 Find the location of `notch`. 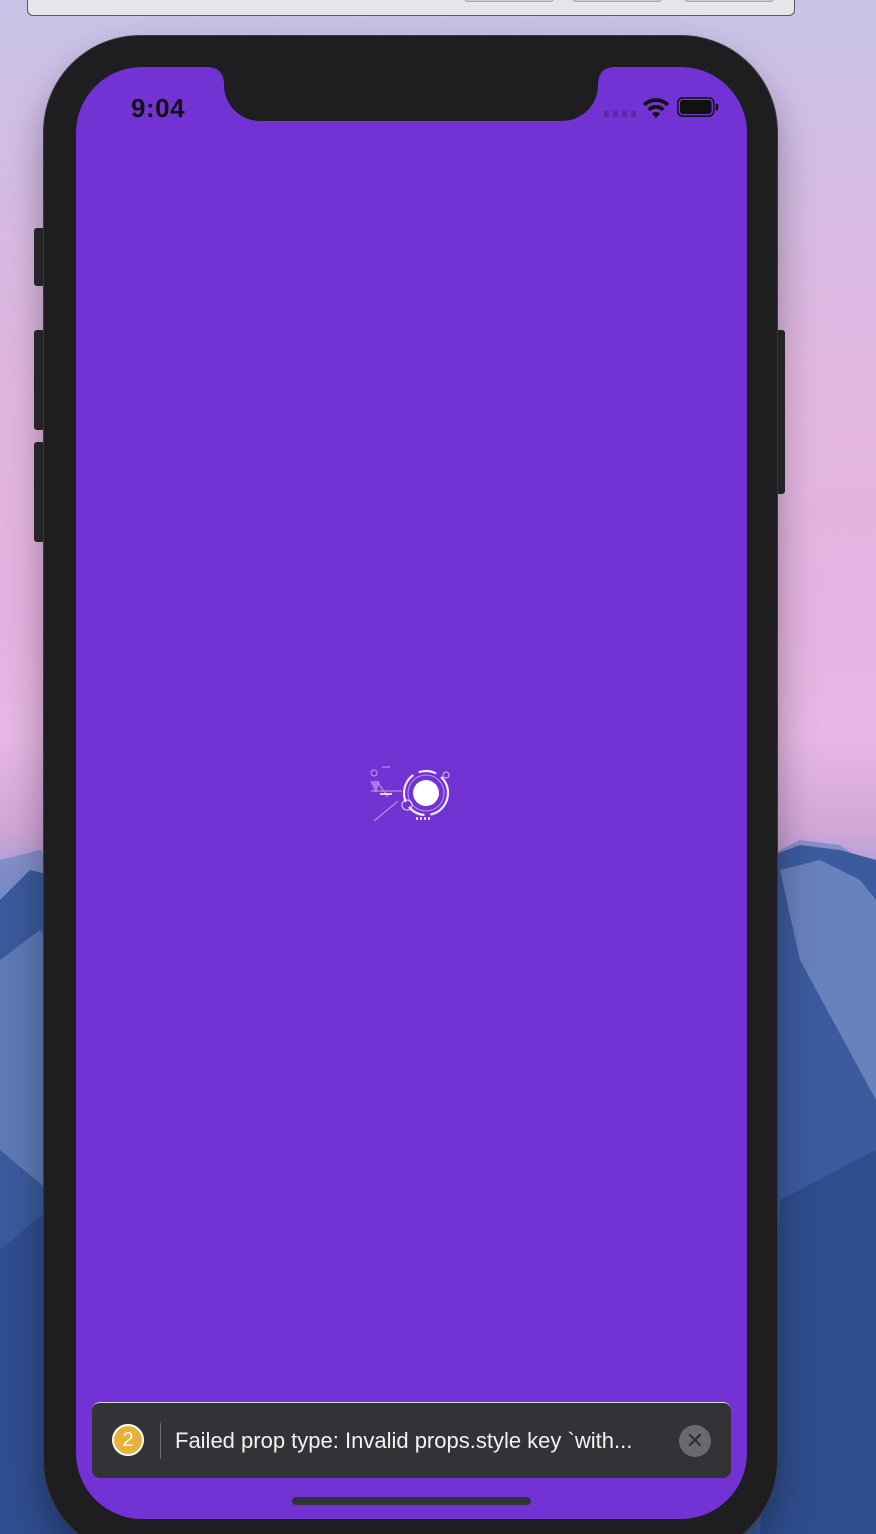

notch is located at coordinates (411, 94).